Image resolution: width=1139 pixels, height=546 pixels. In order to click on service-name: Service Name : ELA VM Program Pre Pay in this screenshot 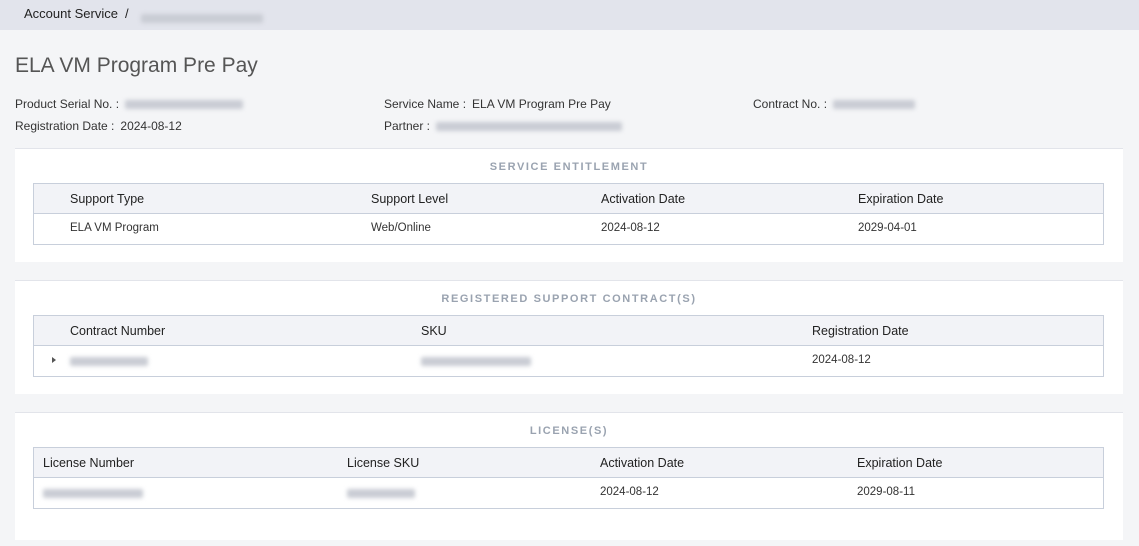, I will do `click(497, 104)`.